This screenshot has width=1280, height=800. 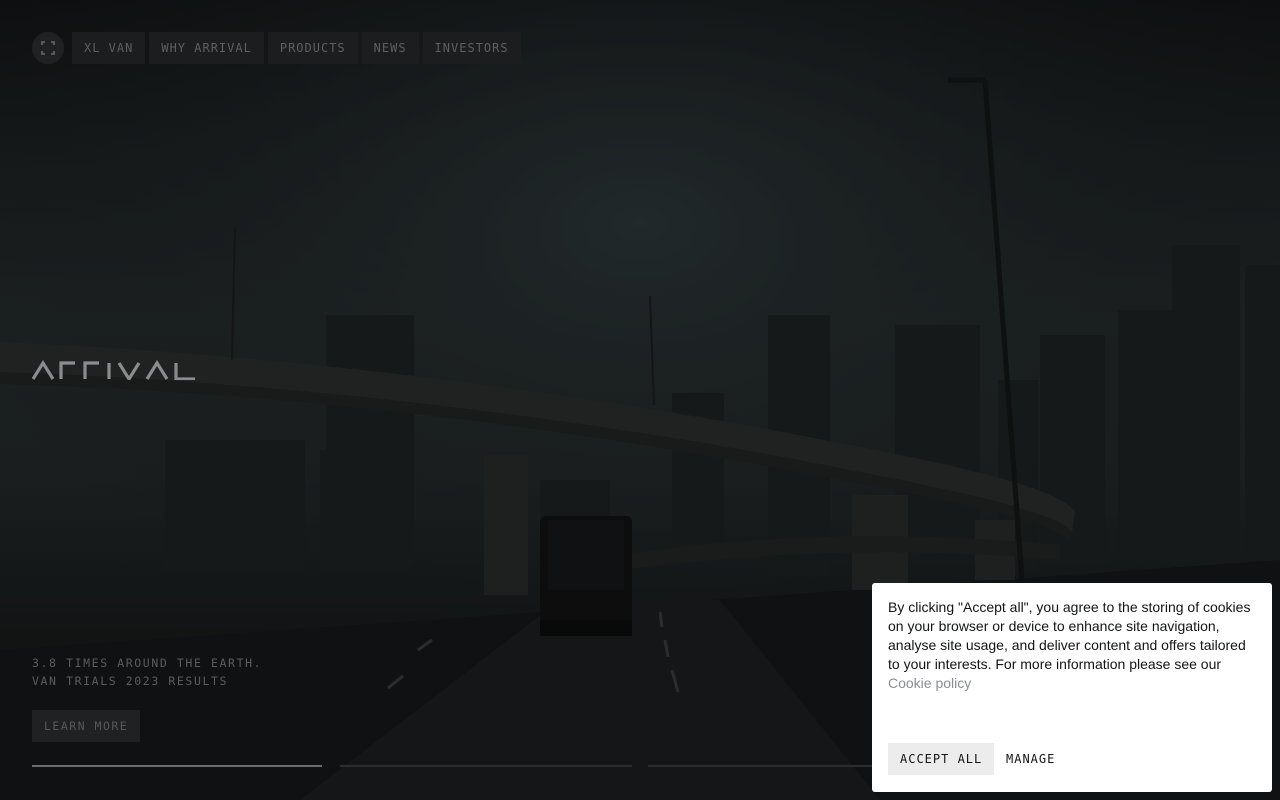 What do you see at coordinates (1030, 759) in the screenshot?
I see `manage-cookies-button: MANAGE` at bounding box center [1030, 759].